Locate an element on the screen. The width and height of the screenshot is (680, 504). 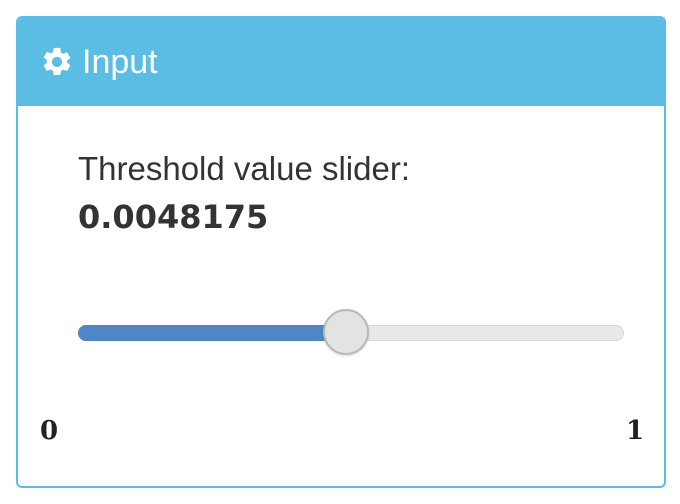
slider-min-label: 0 is located at coordinates (49, 431).